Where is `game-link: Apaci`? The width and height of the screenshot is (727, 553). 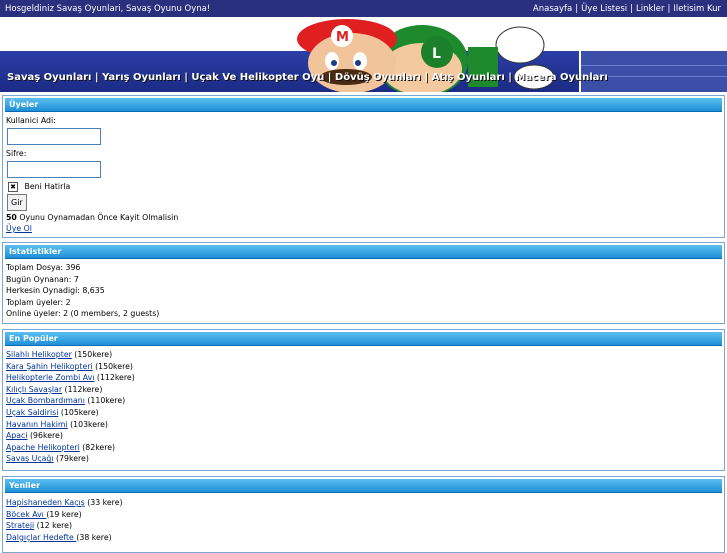
game-link: Apaci is located at coordinates (17, 435).